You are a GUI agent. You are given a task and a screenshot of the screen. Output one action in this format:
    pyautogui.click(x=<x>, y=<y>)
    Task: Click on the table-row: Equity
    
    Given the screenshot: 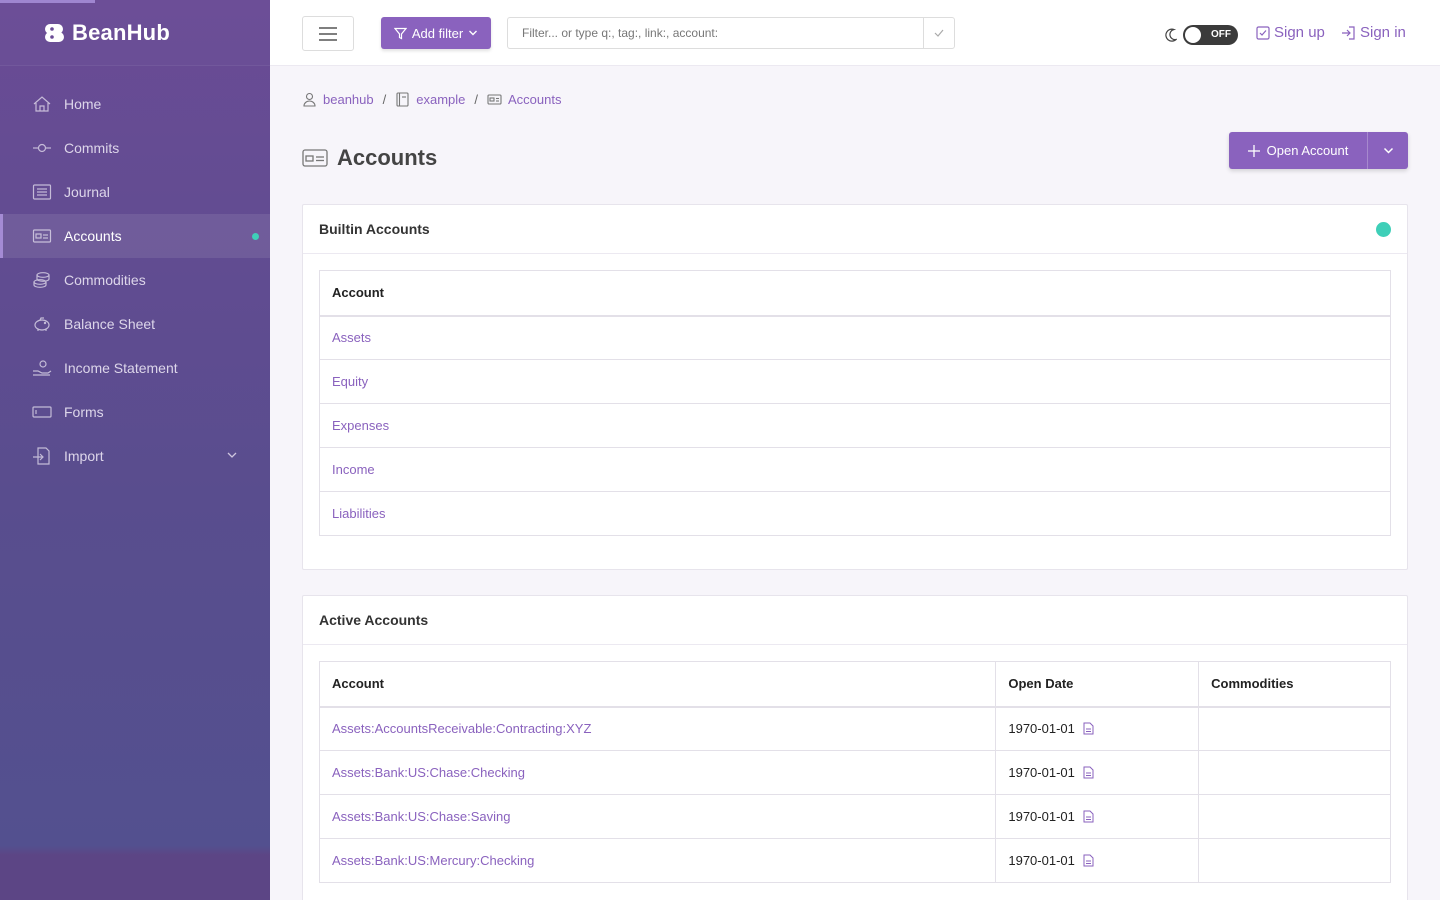 What is the action you would take?
    pyautogui.click(x=855, y=381)
    